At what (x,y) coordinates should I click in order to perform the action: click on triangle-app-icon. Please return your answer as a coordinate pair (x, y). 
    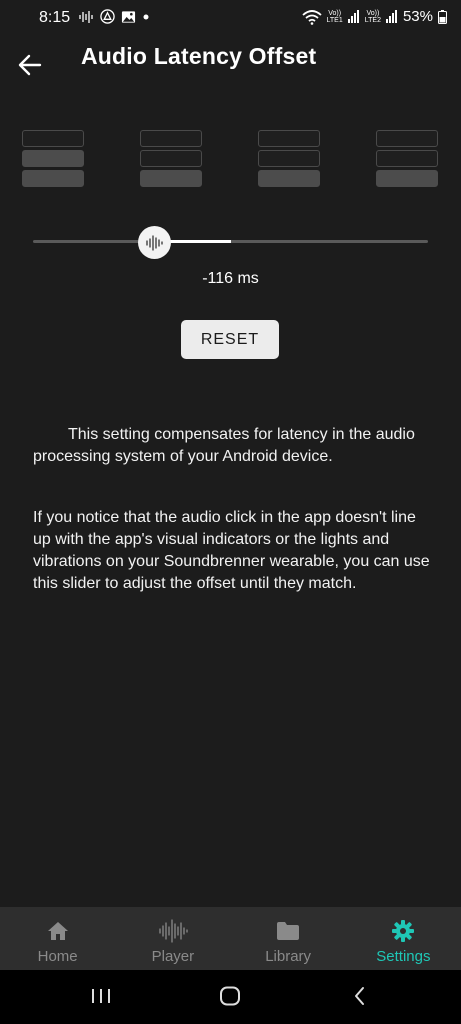
    Looking at the image, I should click on (107, 16).